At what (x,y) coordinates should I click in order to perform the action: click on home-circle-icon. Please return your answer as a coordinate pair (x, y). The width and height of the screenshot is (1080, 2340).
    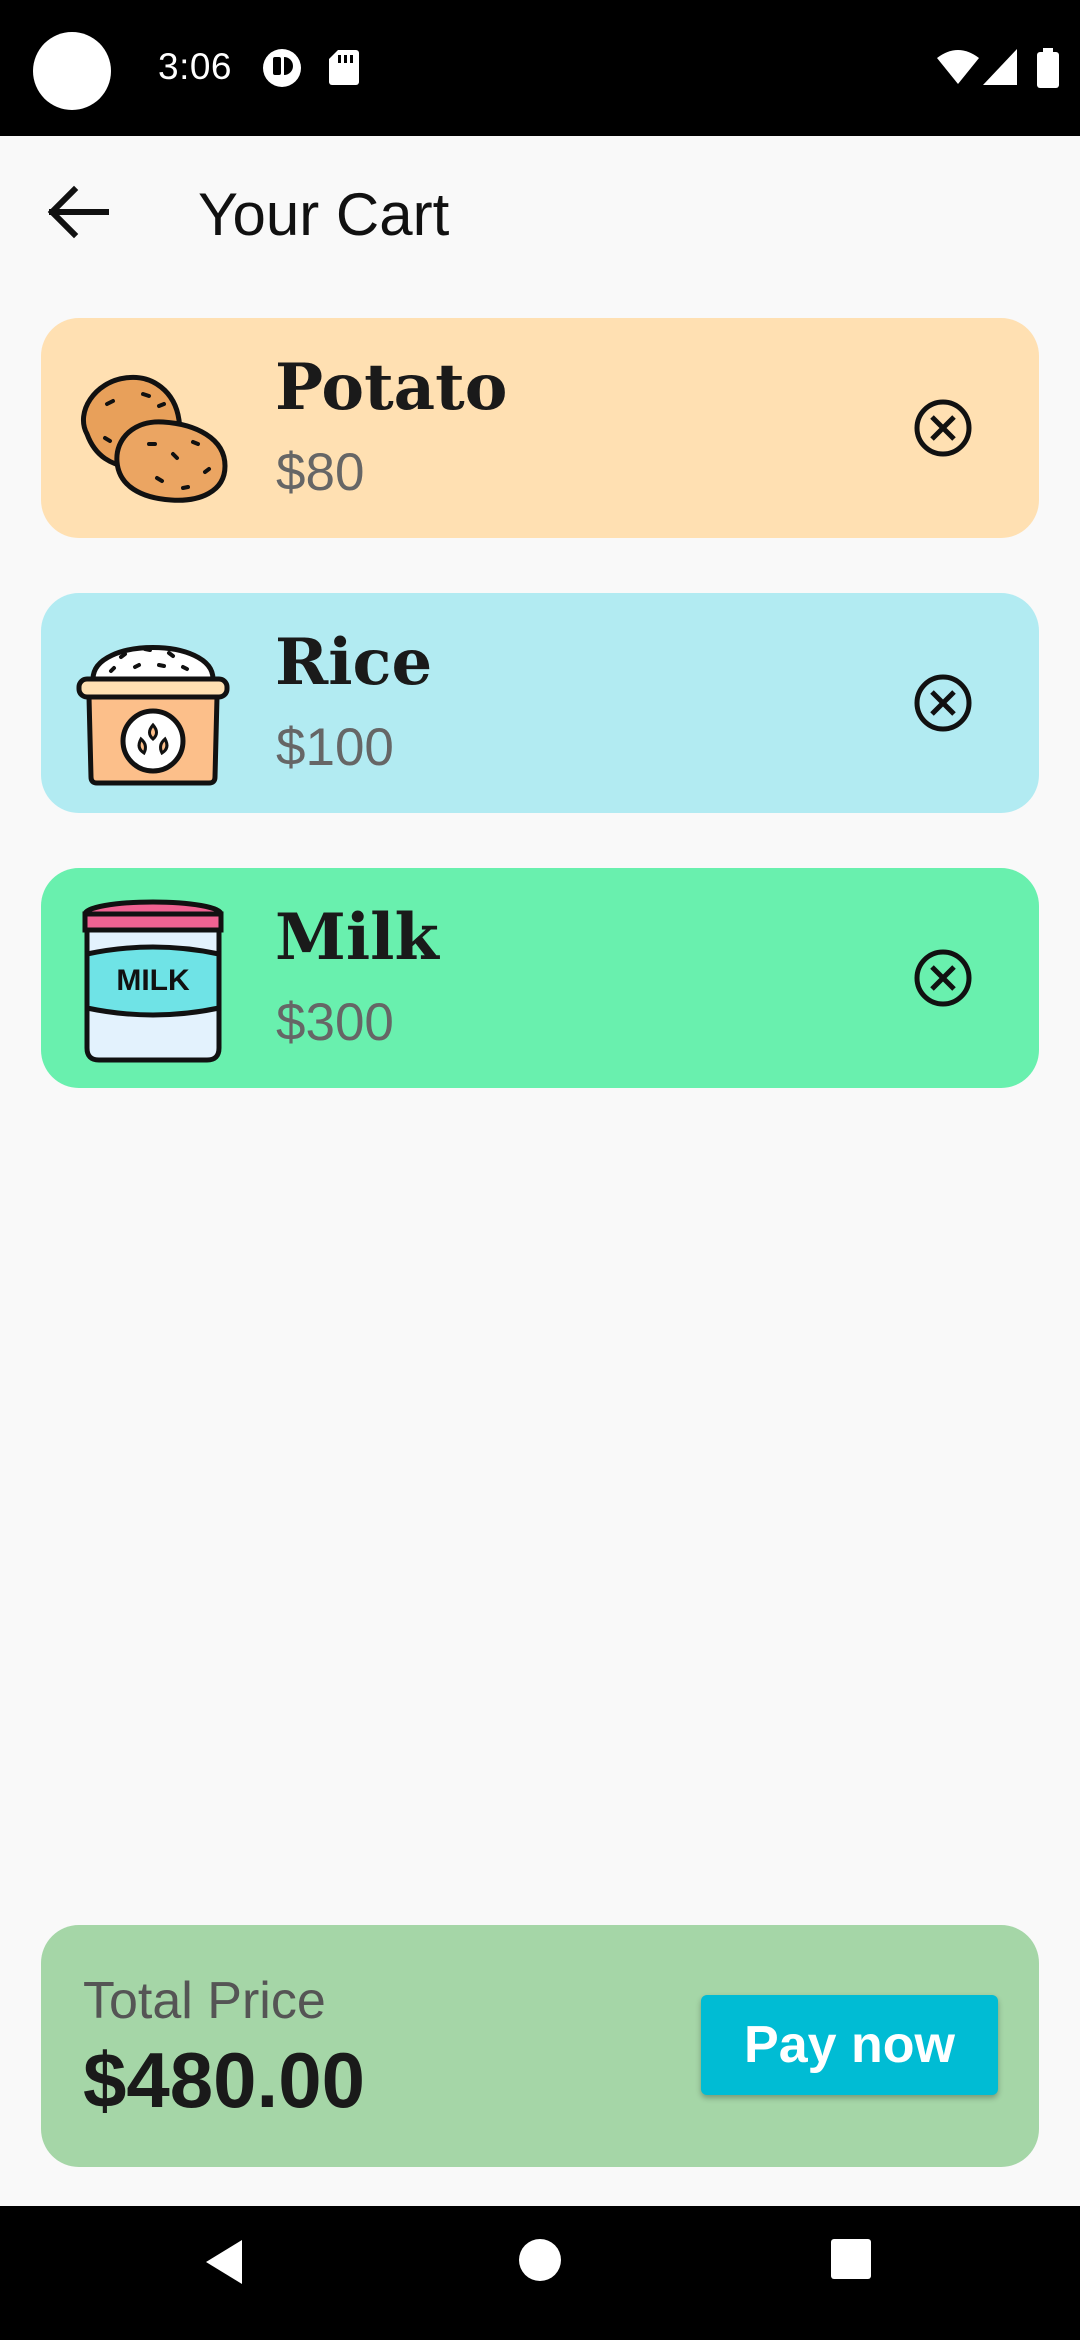
    Looking at the image, I should click on (540, 2260).